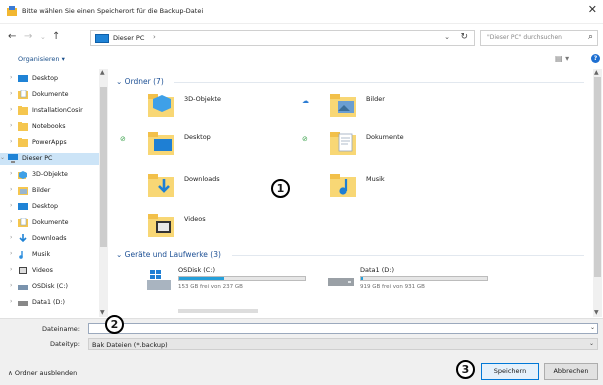  What do you see at coordinates (202, 179) in the screenshot?
I see `folder-tile-label: Downloads` at bounding box center [202, 179].